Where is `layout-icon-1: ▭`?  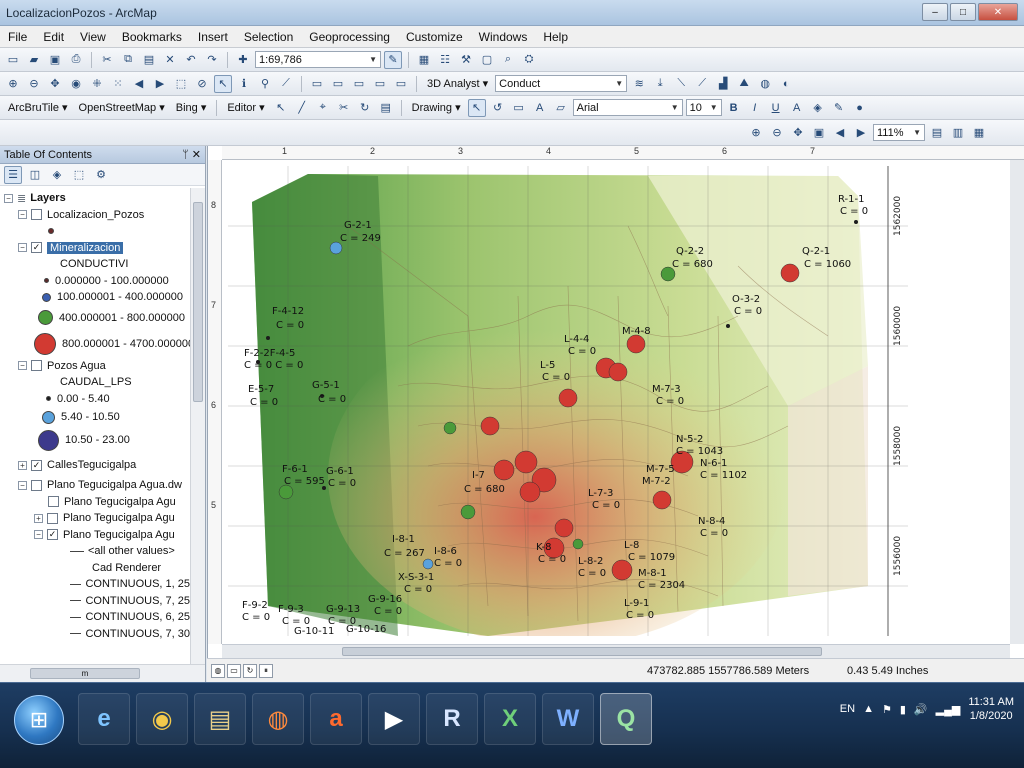
layout-icon-1: ▭ is located at coordinates (317, 84).